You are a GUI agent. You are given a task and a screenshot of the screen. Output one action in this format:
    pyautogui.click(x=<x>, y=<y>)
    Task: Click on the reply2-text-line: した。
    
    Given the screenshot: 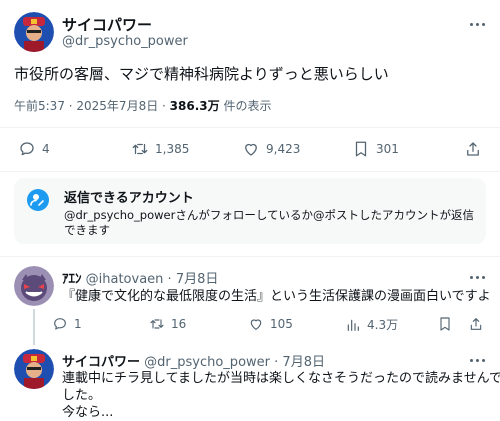 What is the action you would take?
    pyautogui.click(x=82, y=395)
    